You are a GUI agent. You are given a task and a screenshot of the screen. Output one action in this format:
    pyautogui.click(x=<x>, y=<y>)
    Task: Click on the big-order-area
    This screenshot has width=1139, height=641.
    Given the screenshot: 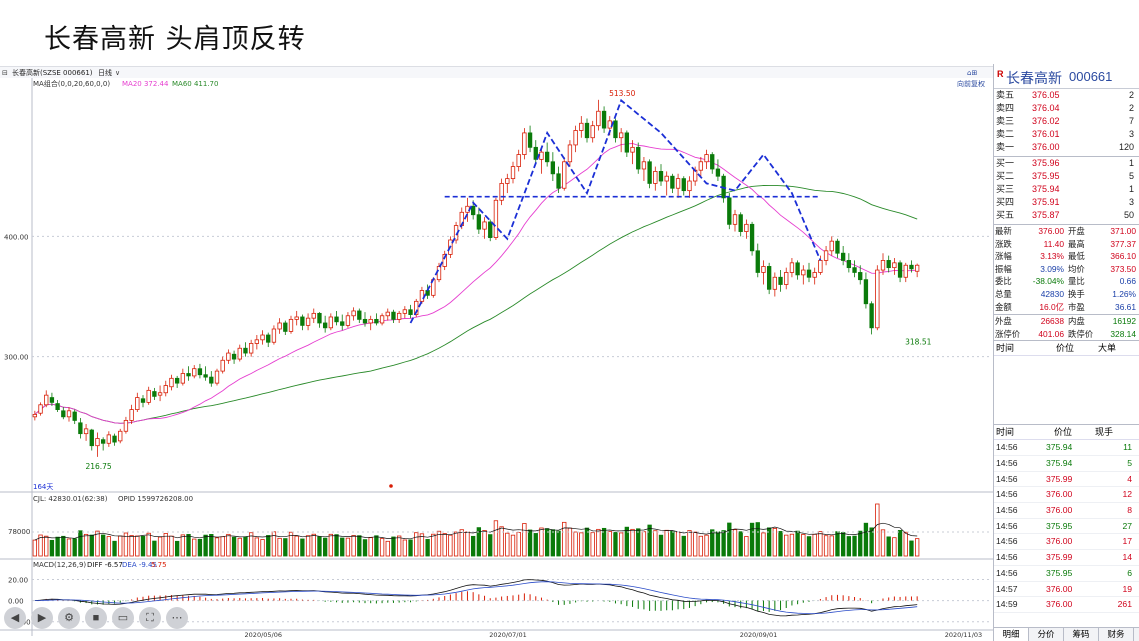 What is the action you would take?
    pyautogui.click(x=1066, y=390)
    